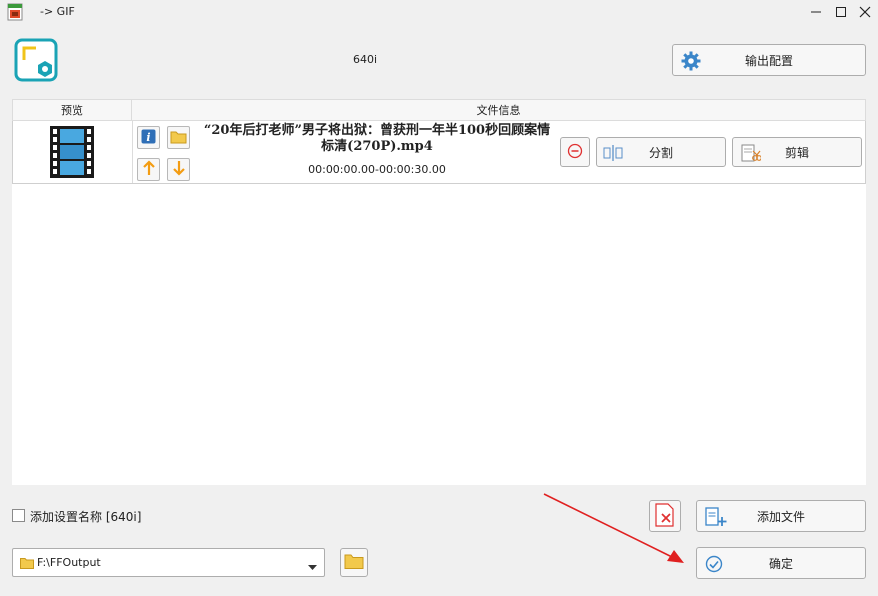  What do you see at coordinates (816, 12) in the screenshot?
I see `minimize-icon` at bounding box center [816, 12].